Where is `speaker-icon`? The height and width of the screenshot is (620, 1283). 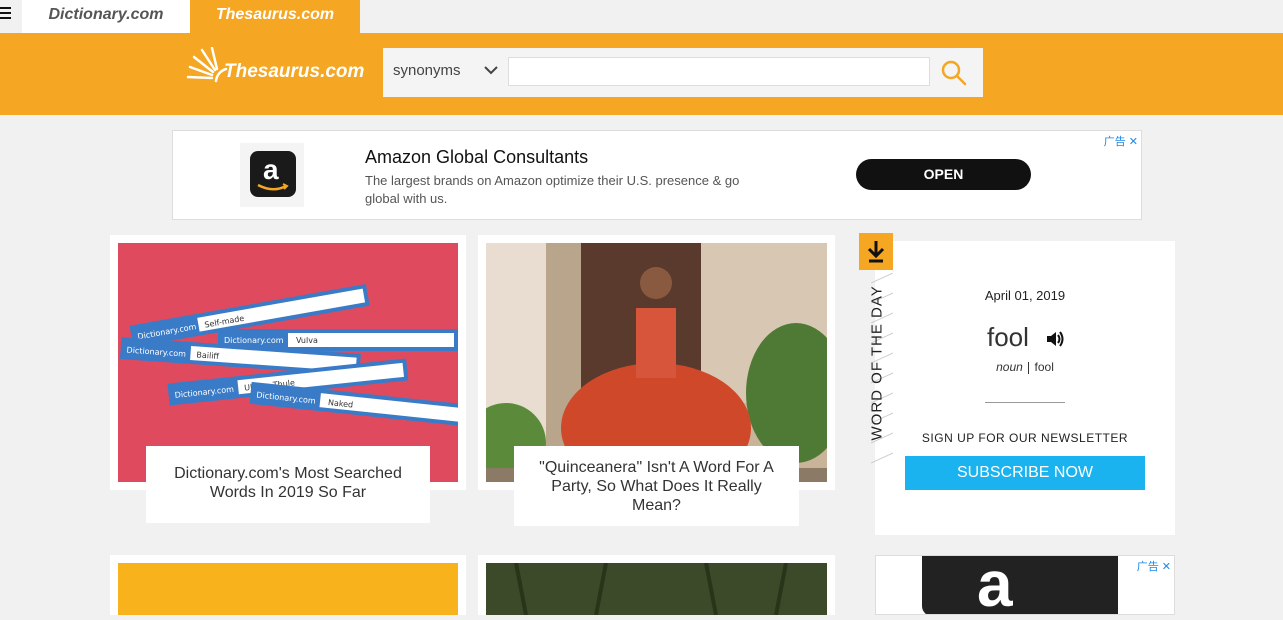
speaker-icon is located at coordinates (1055, 339).